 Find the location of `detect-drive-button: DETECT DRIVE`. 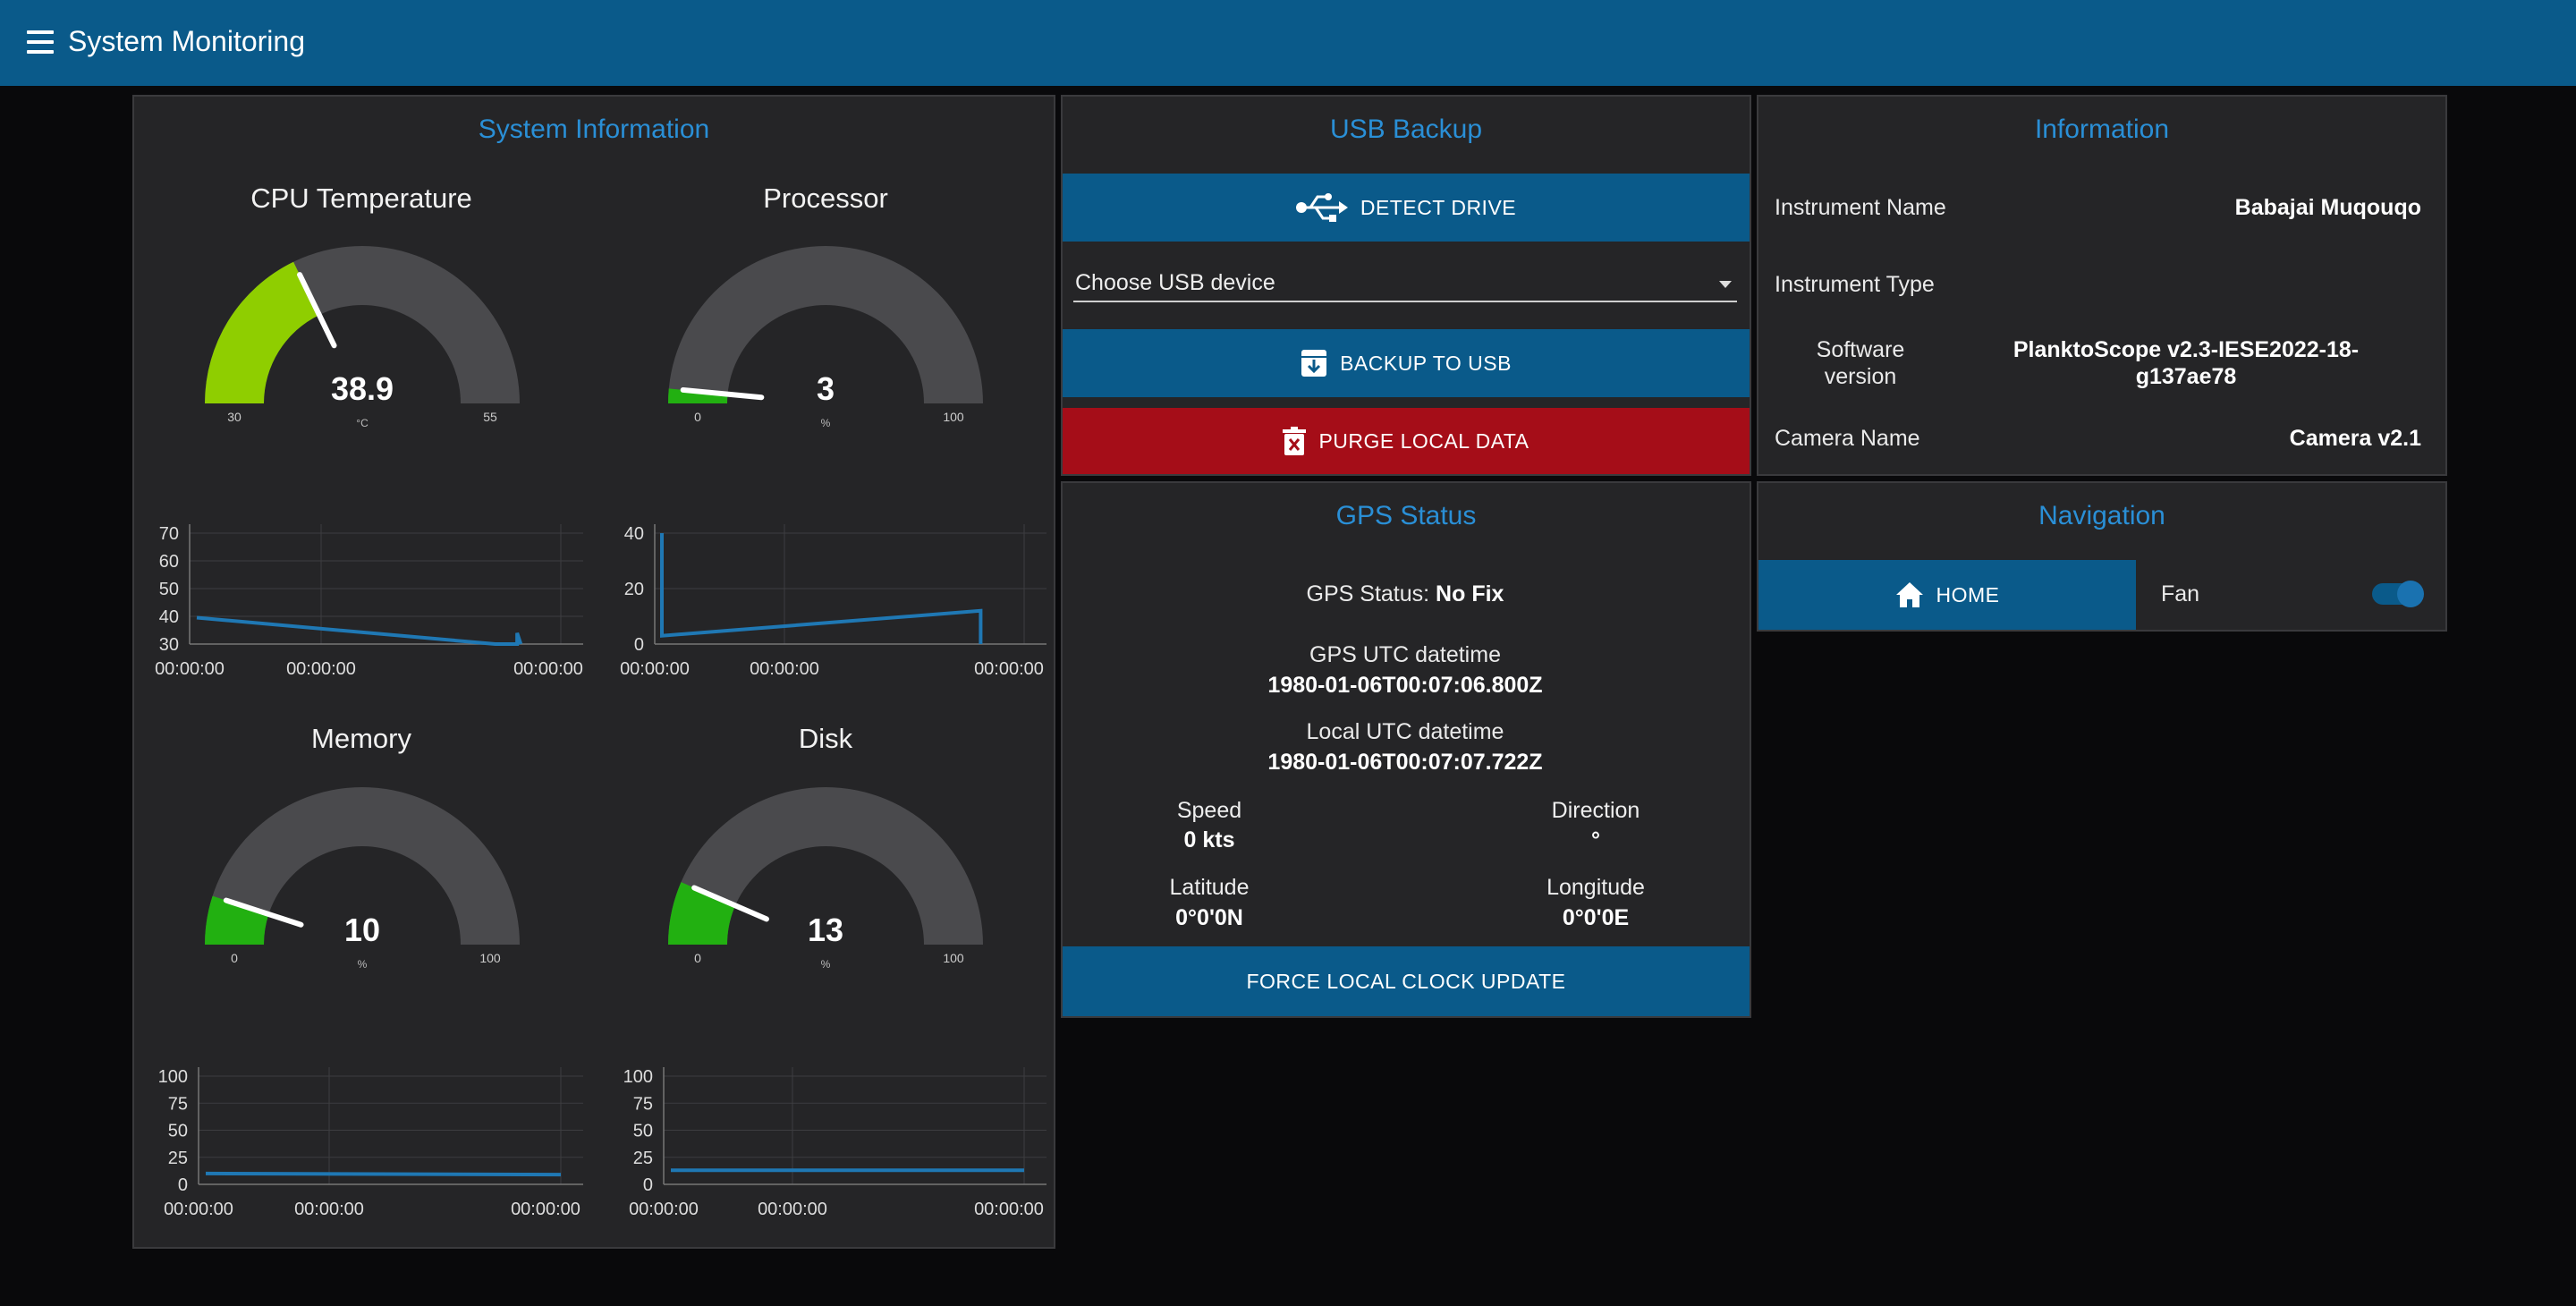

detect-drive-button: DETECT DRIVE is located at coordinates (1406, 208).